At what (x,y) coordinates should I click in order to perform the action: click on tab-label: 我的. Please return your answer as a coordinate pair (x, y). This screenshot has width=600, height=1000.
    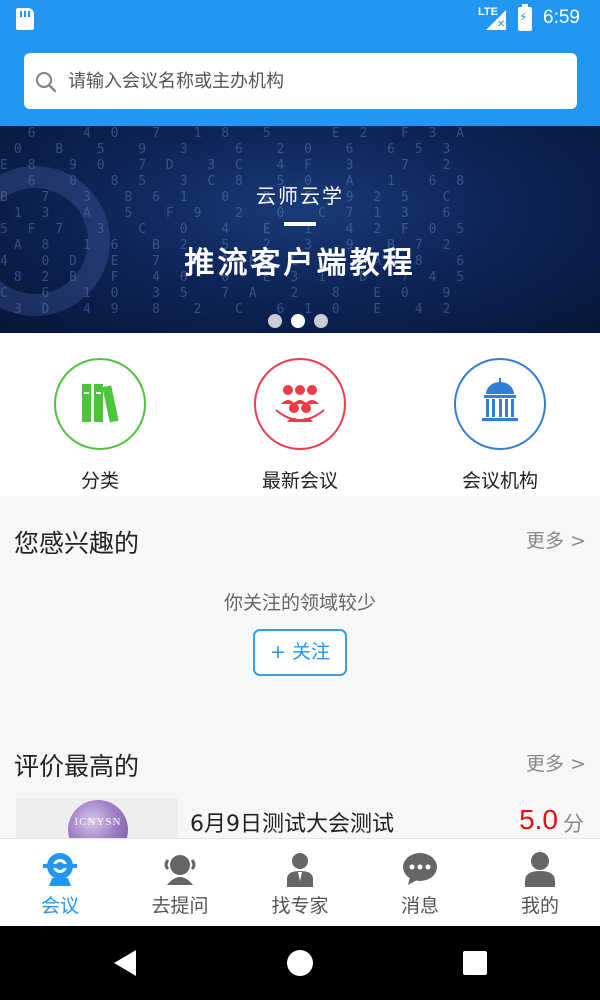
    Looking at the image, I should click on (539, 906).